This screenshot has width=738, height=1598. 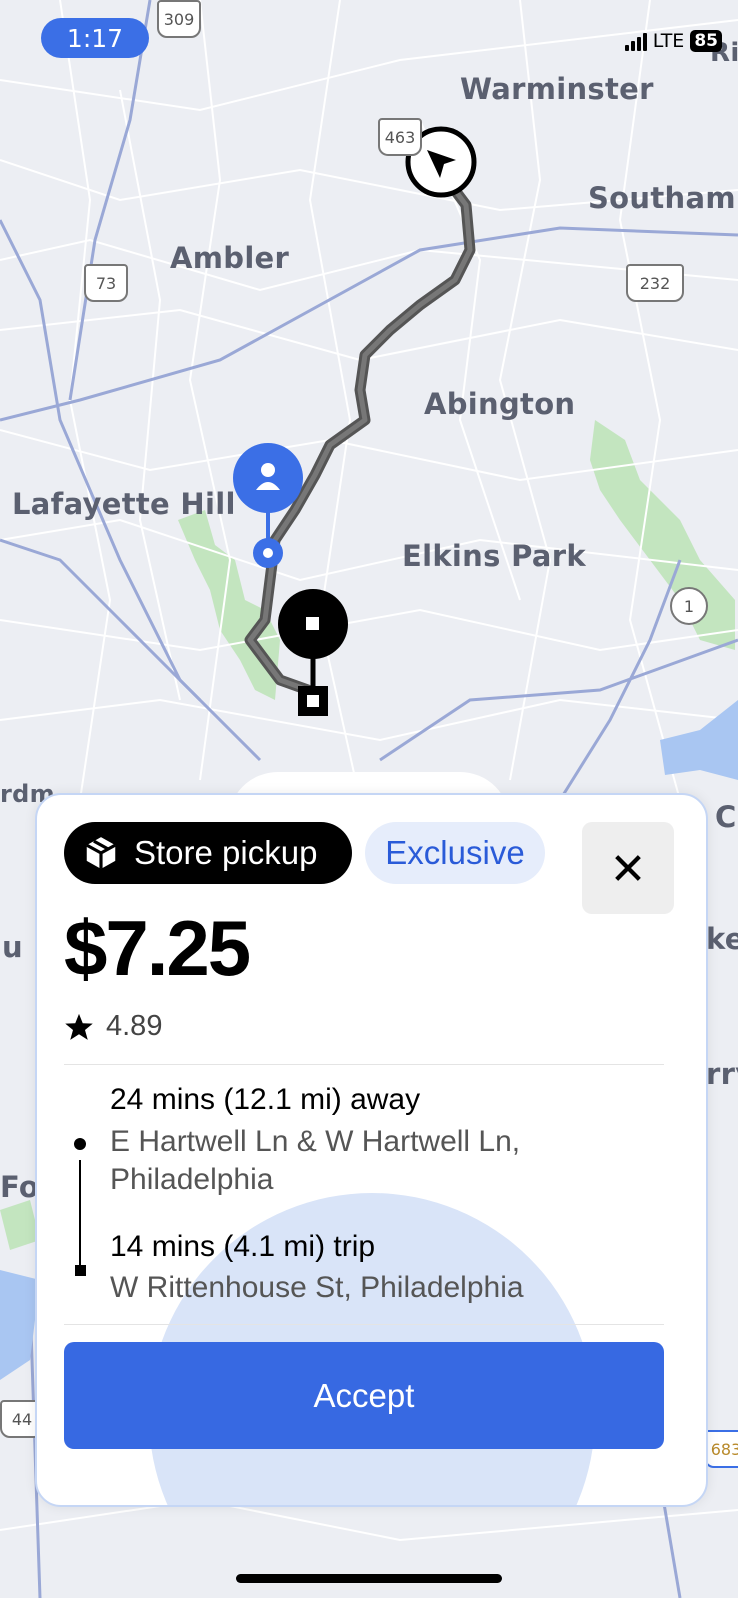 What do you see at coordinates (12, 947) in the screenshot?
I see `place-label-partial: u` at bounding box center [12, 947].